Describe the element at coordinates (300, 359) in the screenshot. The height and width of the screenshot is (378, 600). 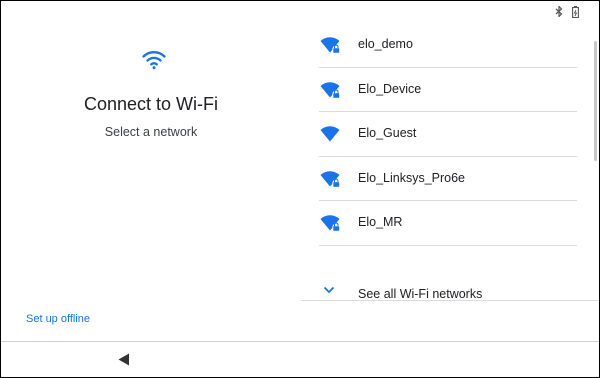
I see `navigation-bar` at that location.